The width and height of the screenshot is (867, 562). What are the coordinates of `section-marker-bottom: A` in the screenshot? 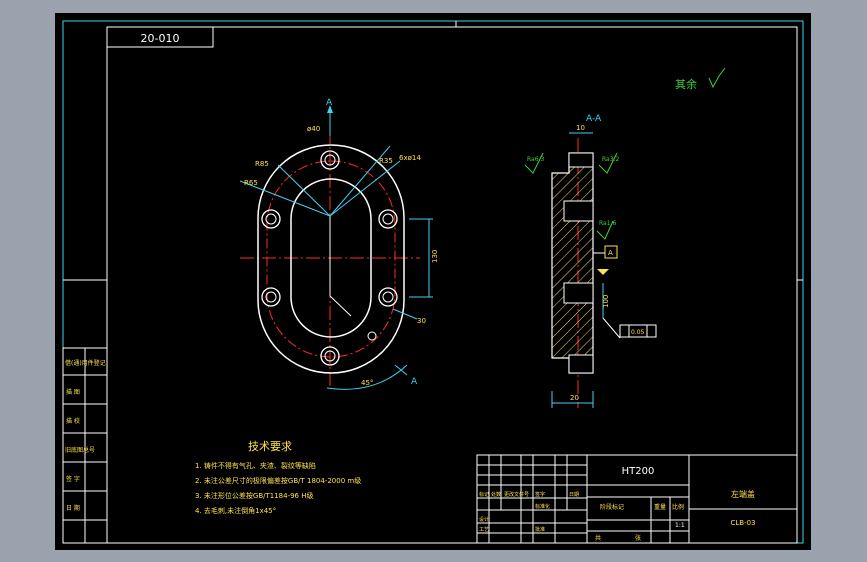 It's located at (414, 382).